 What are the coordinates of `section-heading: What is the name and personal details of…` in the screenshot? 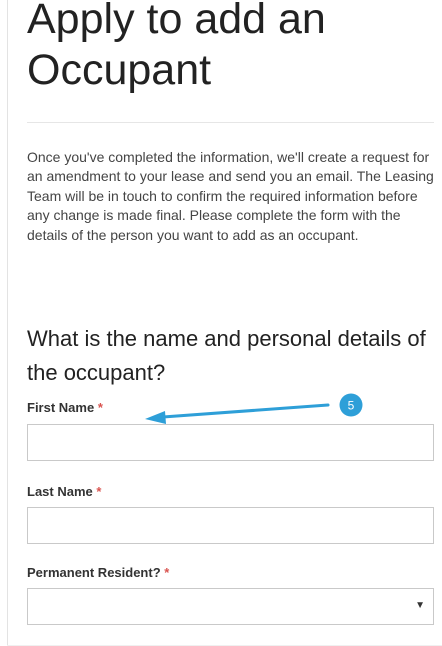 It's located at (226, 355).